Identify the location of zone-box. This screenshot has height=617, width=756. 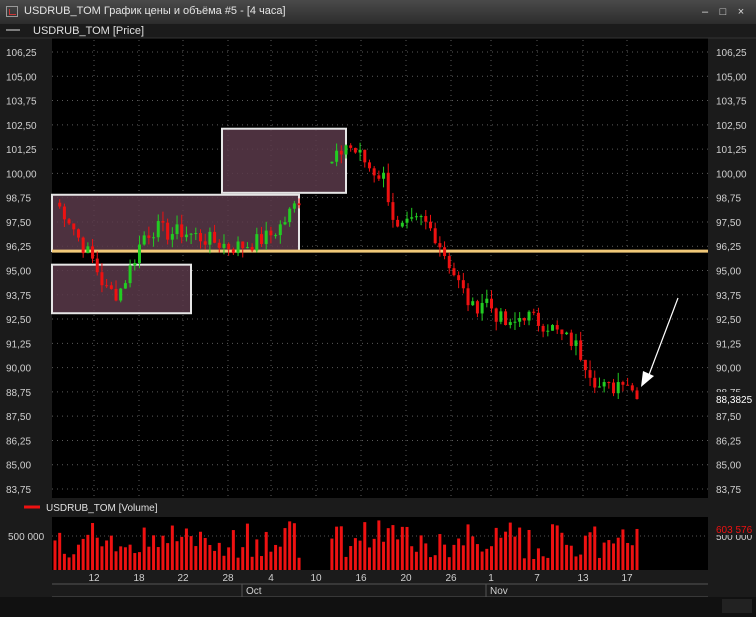
(284, 160).